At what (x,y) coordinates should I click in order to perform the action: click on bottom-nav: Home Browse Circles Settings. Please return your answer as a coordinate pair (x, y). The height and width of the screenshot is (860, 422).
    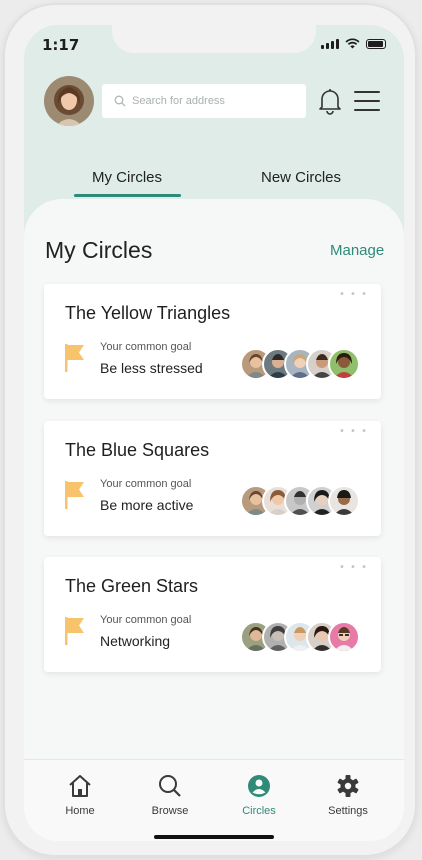
    Looking at the image, I should click on (214, 800).